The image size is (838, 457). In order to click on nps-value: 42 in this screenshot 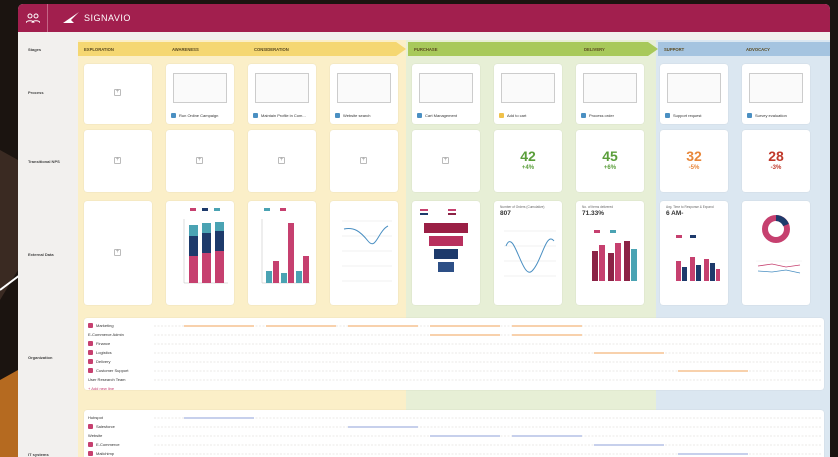, I will do `click(528, 156)`.